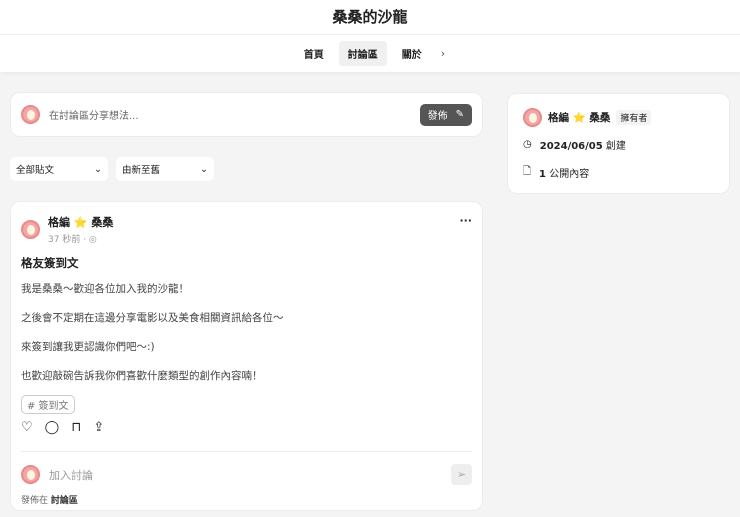 The width and height of the screenshot is (740, 517). Describe the element at coordinates (152, 318) in the screenshot. I see `post-paragraph: 之後會不定期在這邊分享電影以及美食相關資訊給各位～` at that location.